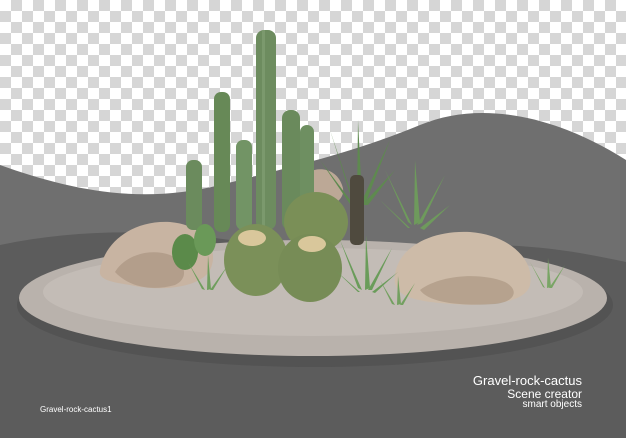  I want to click on cactus-column-left2, so click(244, 185).